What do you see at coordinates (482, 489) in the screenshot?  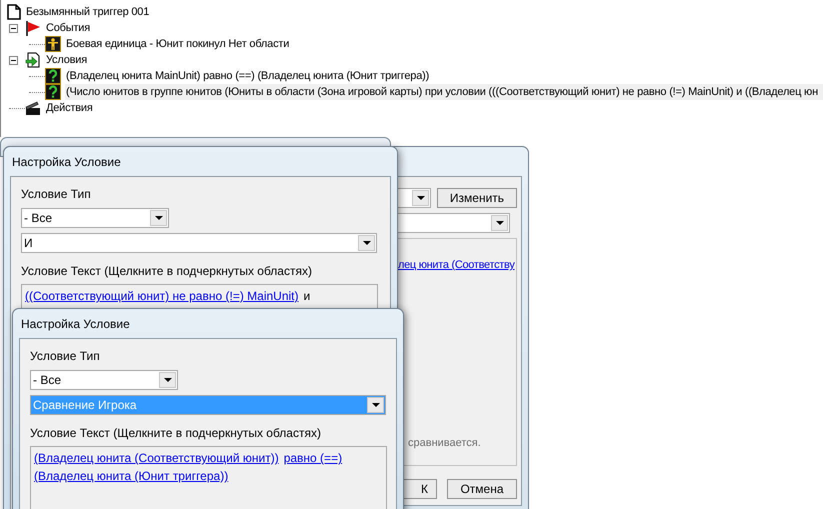 I see `cancel-button: Отмена` at bounding box center [482, 489].